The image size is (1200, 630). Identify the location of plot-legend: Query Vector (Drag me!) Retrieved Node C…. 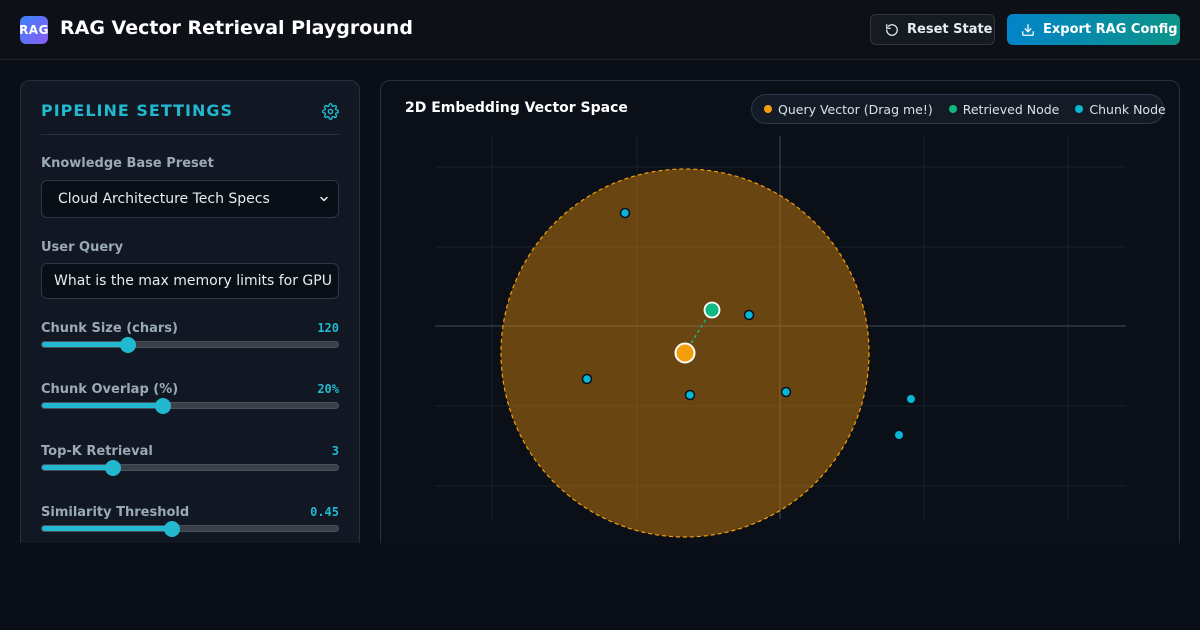
(958, 109).